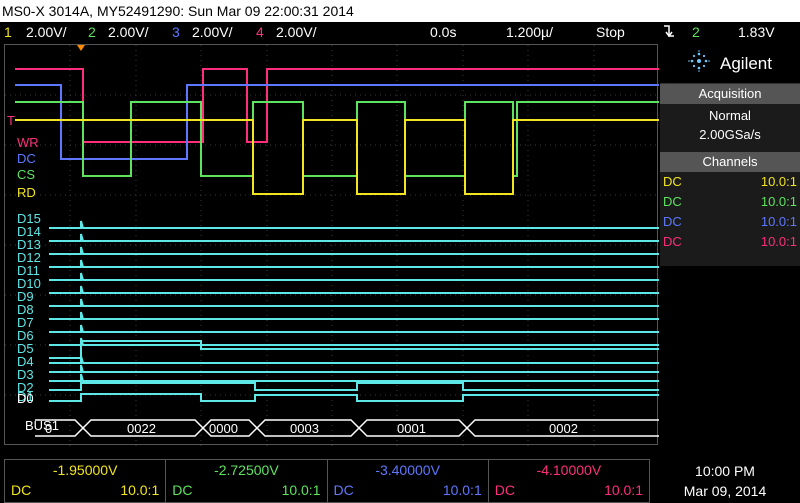 The height and width of the screenshot is (503, 800). Describe the element at coordinates (337, 157) in the screenshot. I see `ch1-rd-trace` at that location.